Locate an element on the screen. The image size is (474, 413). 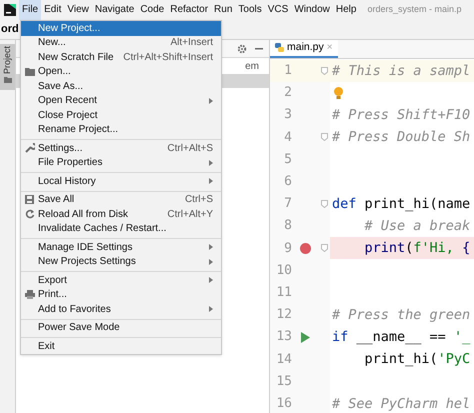
printer-icon is located at coordinates (29, 295).